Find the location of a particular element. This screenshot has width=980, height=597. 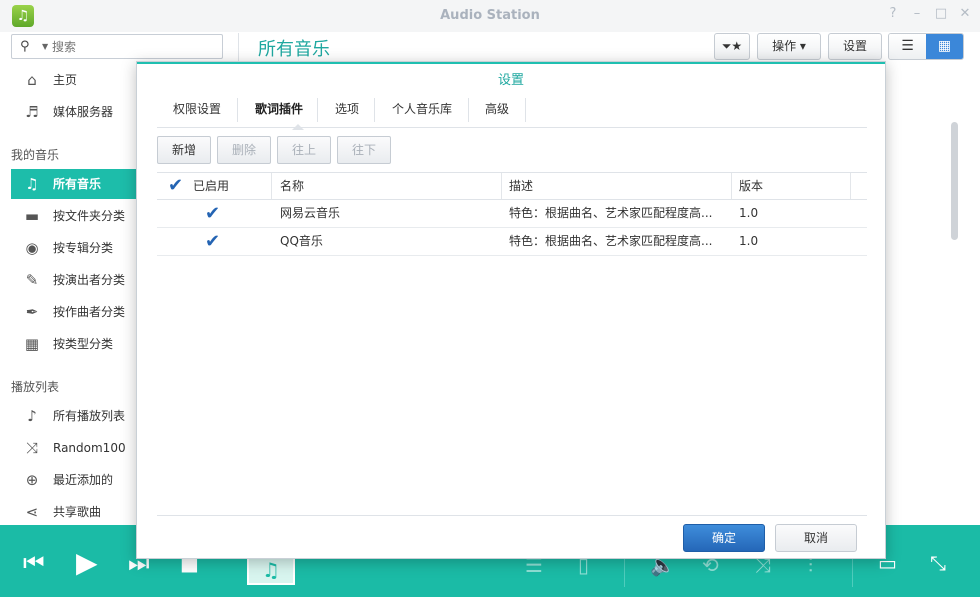

toolbar-divider is located at coordinates (238, 47).